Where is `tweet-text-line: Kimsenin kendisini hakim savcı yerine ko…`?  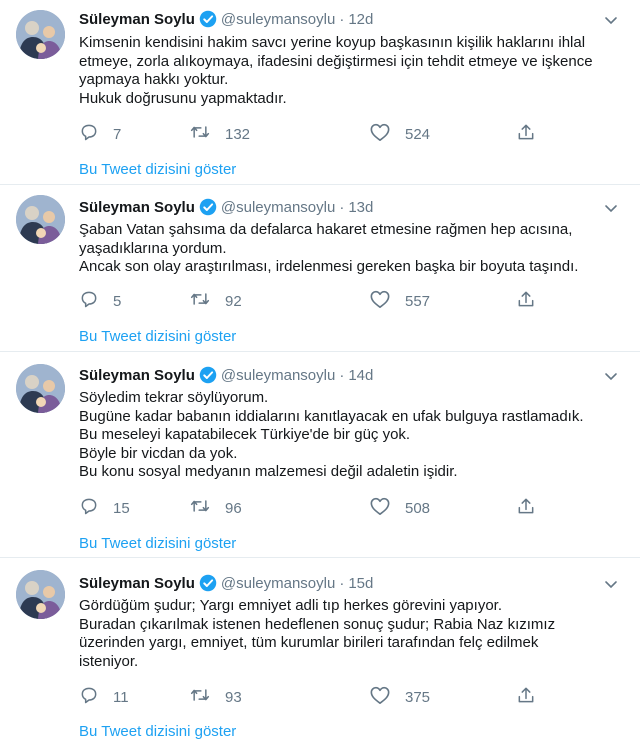
tweet-text-line: Kimsenin kendisini hakim savcı yerine ko… is located at coordinates (332, 42).